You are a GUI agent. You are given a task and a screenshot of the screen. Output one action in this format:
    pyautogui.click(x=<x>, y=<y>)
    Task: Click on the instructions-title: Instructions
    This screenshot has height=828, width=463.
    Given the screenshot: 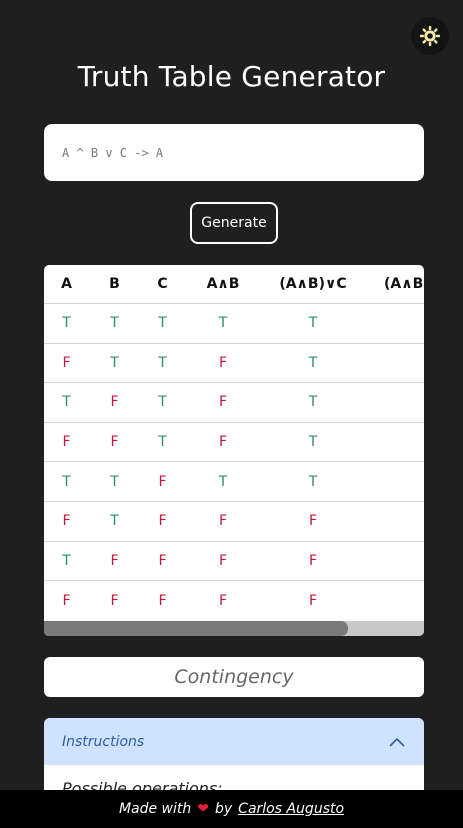 What is the action you would take?
    pyautogui.click(x=103, y=741)
    